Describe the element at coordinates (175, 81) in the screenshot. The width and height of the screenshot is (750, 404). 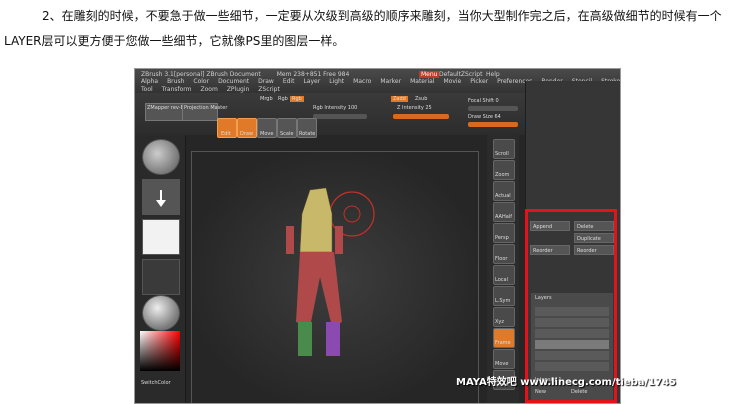
I see `menu-item-brush: Brush` at that location.